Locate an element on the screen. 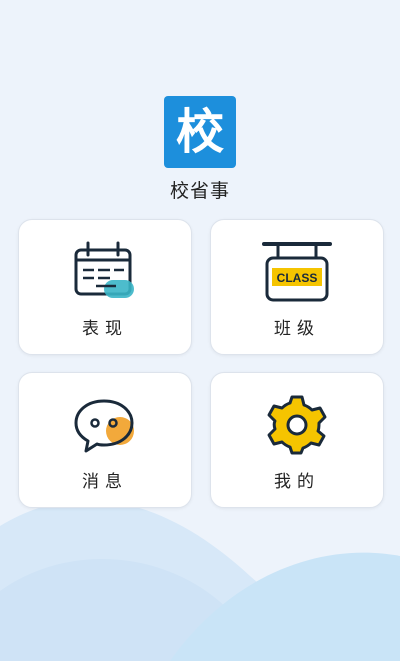 The width and height of the screenshot is (400, 661). performance-label: 表现 is located at coordinates (105, 329).